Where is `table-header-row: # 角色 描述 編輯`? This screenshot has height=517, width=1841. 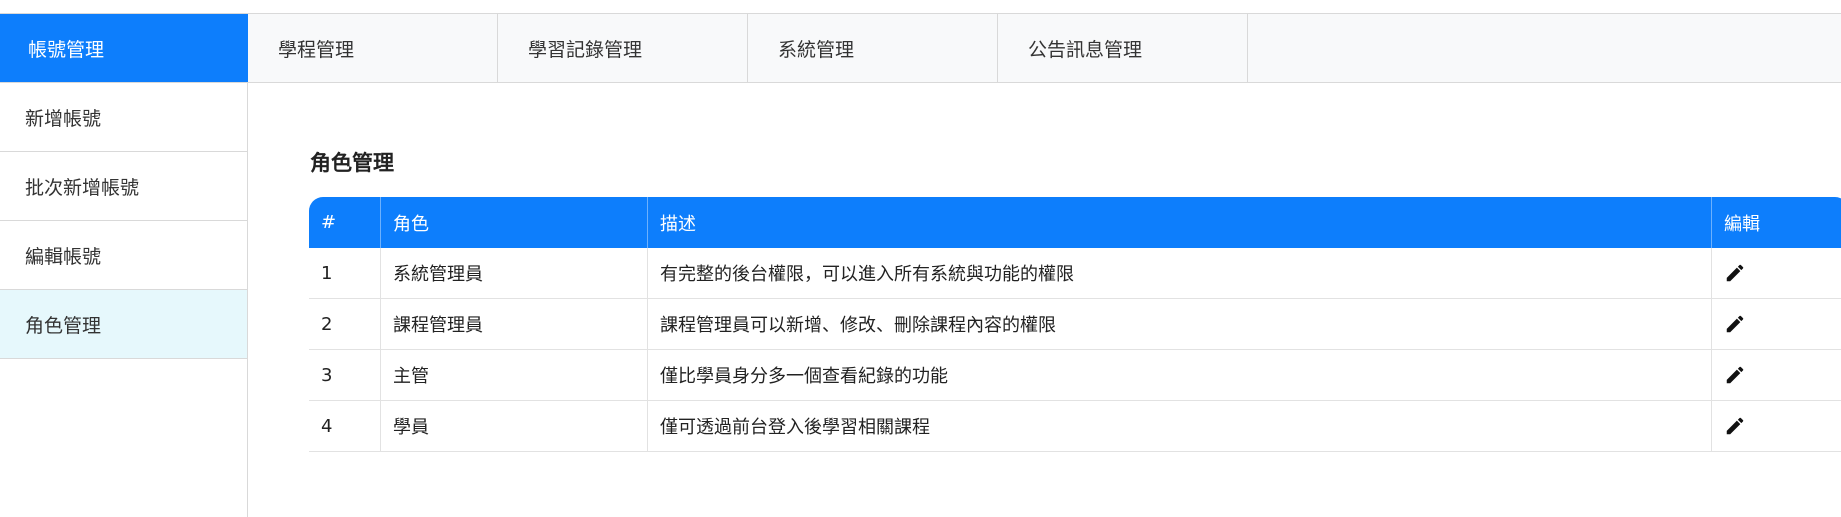 table-header-row: # 角色 描述 編輯 is located at coordinates (1075, 222).